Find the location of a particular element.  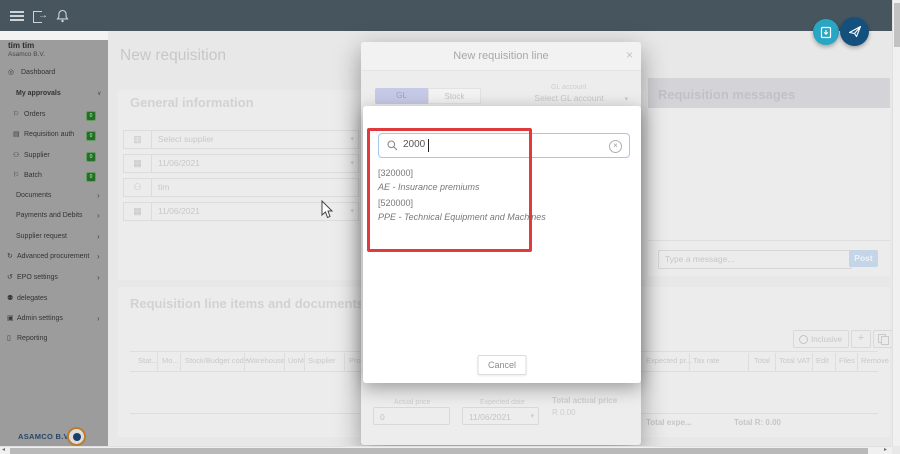

requester-field: ⚇ tim is located at coordinates (241, 187).